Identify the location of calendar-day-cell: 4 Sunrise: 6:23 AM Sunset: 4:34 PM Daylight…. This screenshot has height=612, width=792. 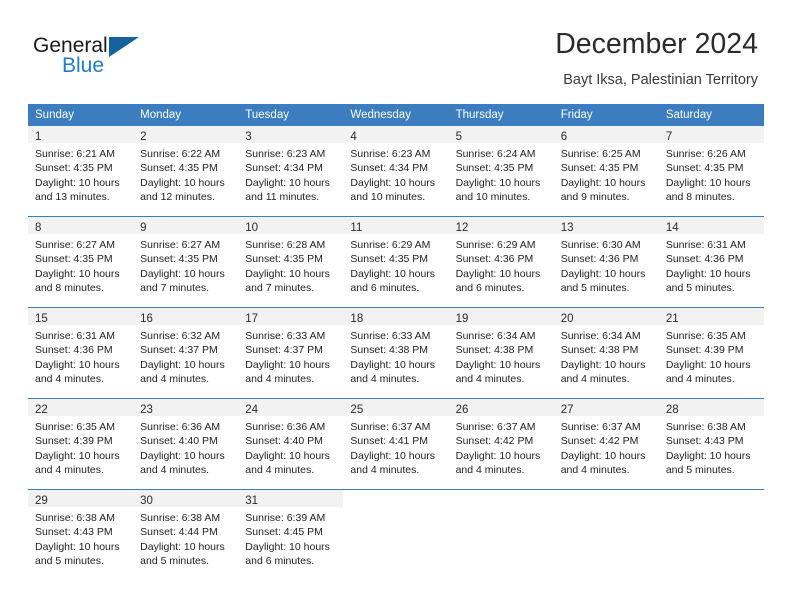
(396, 171).